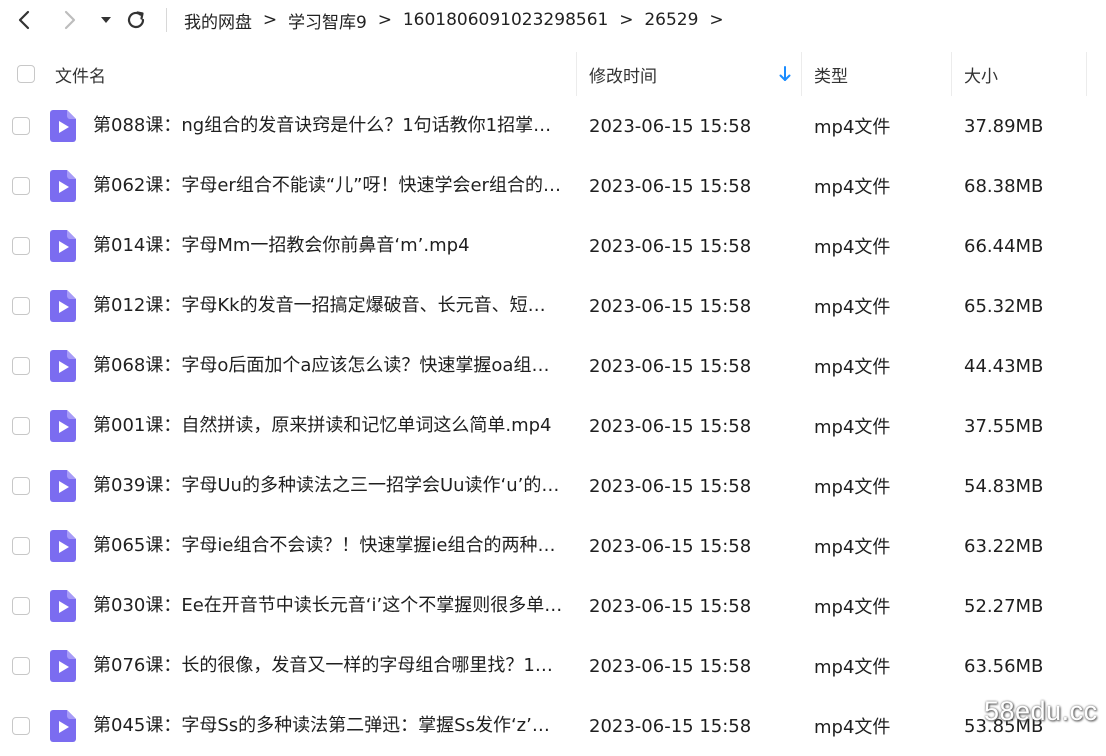  Describe the element at coordinates (1004, 306) in the screenshot. I see `file-size: 65.32MB` at that location.